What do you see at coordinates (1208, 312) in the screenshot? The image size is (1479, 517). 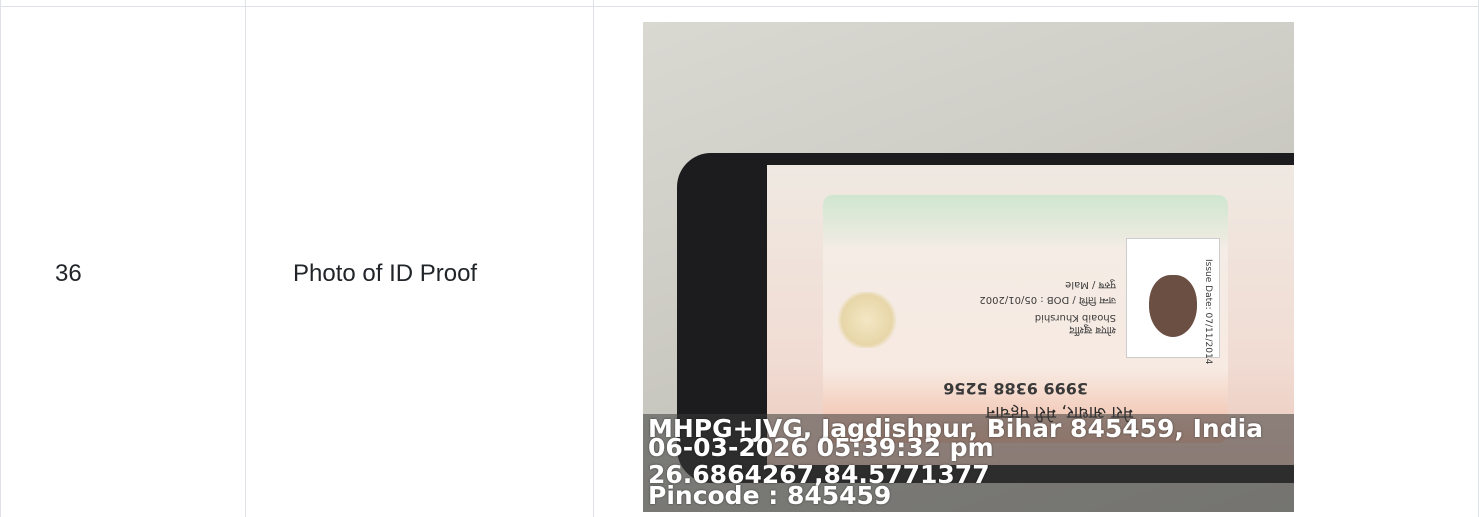 I see `card-issue-date: Issue Date: 07/11/2014` at bounding box center [1208, 312].